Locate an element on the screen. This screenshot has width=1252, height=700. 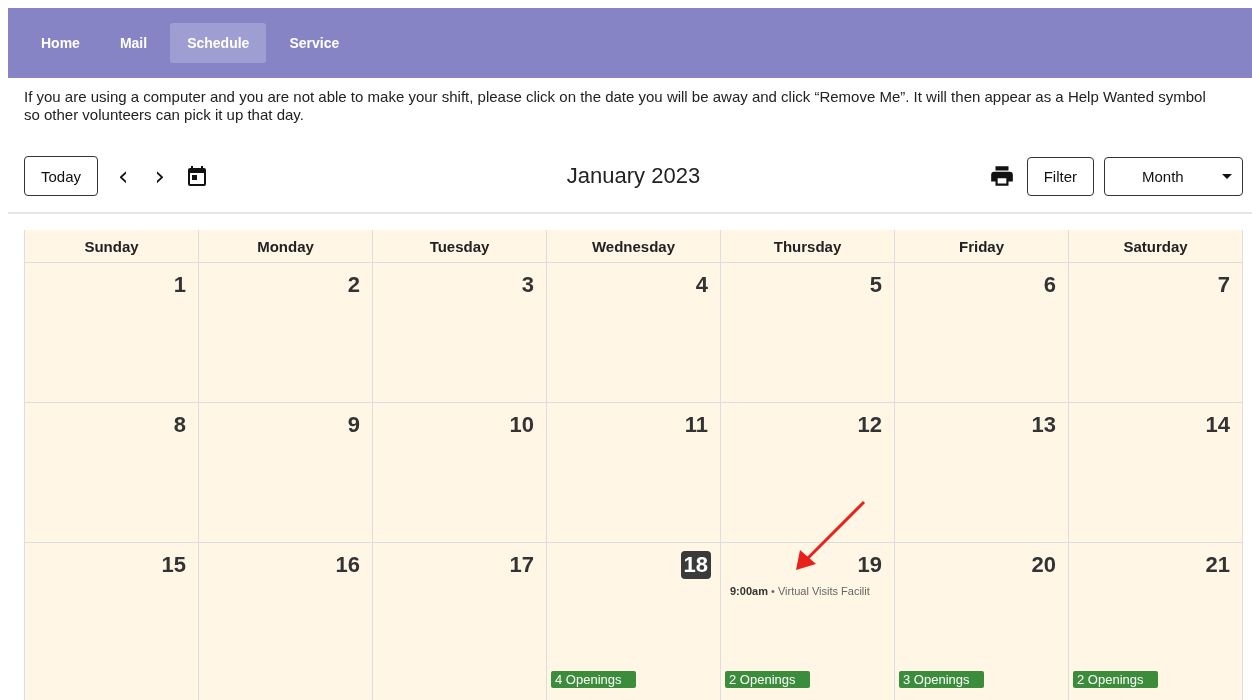
day-cell: 18 4 Openings is located at coordinates (634, 621).